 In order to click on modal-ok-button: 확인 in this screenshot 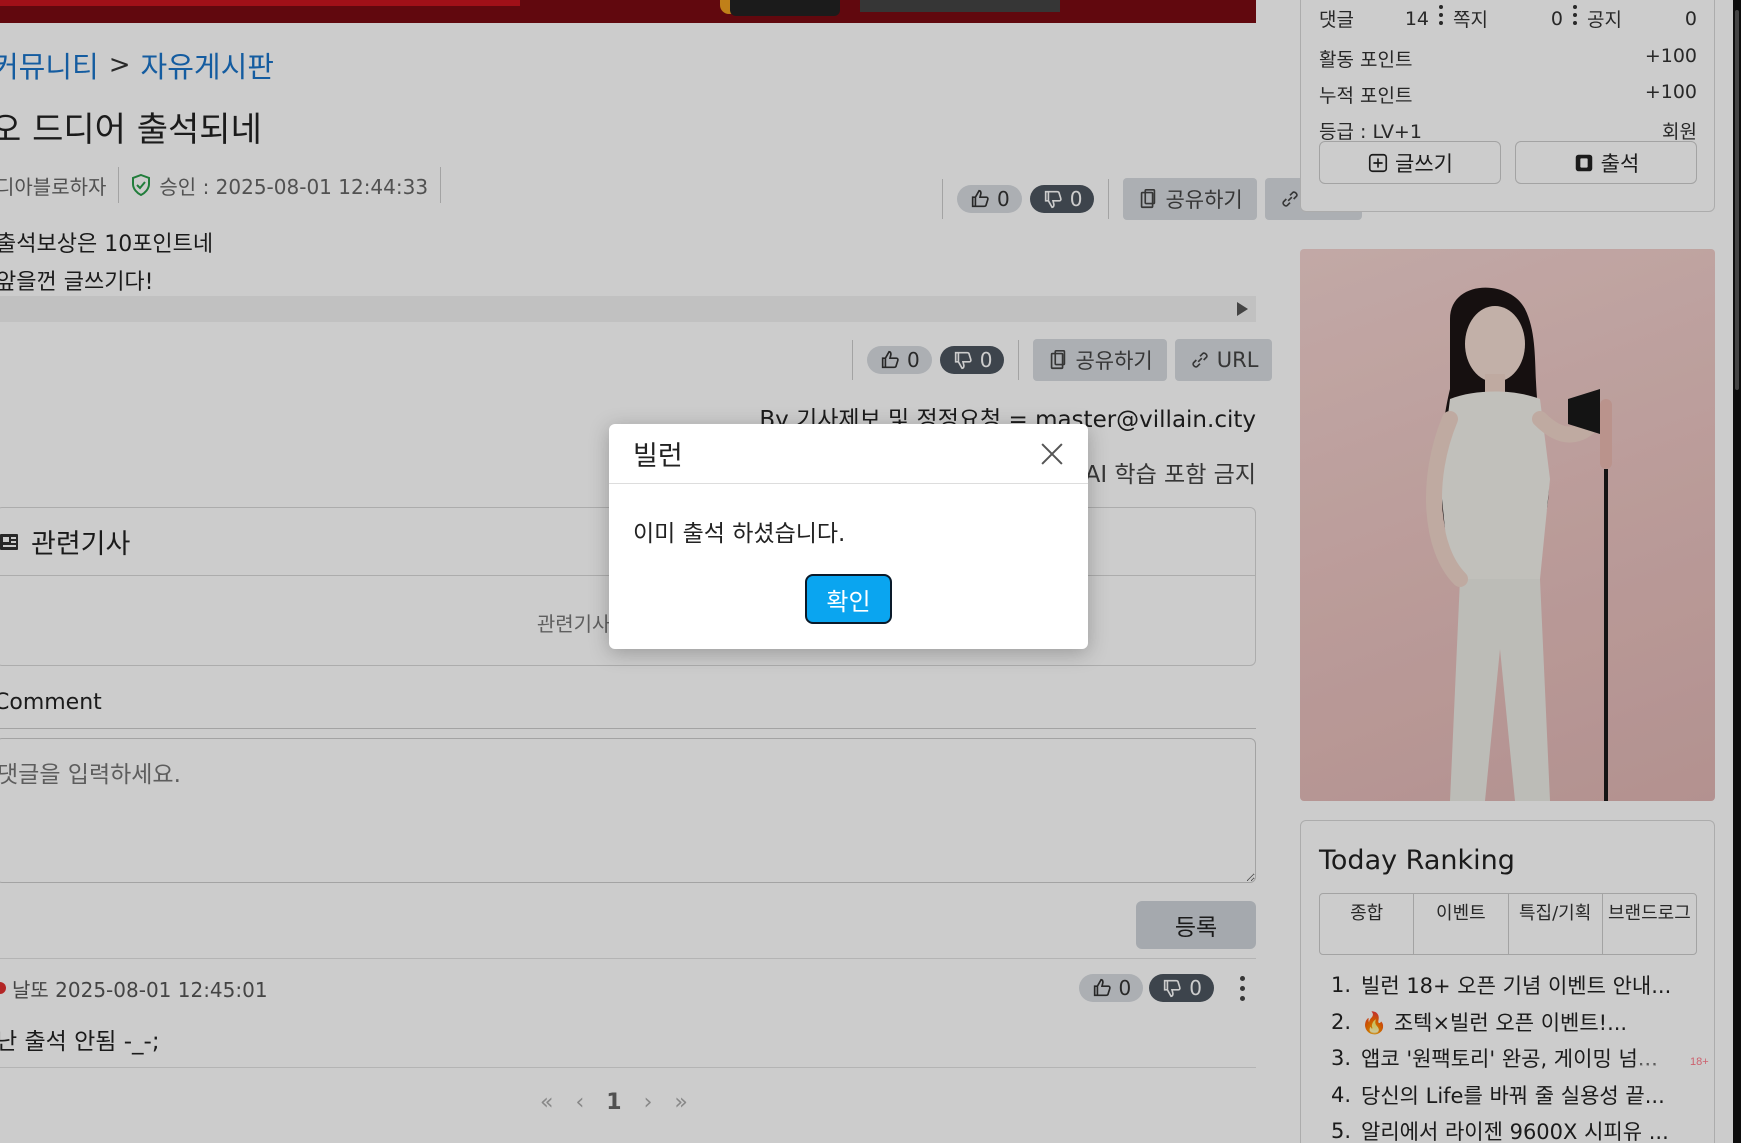, I will do `click(848, 599)`.